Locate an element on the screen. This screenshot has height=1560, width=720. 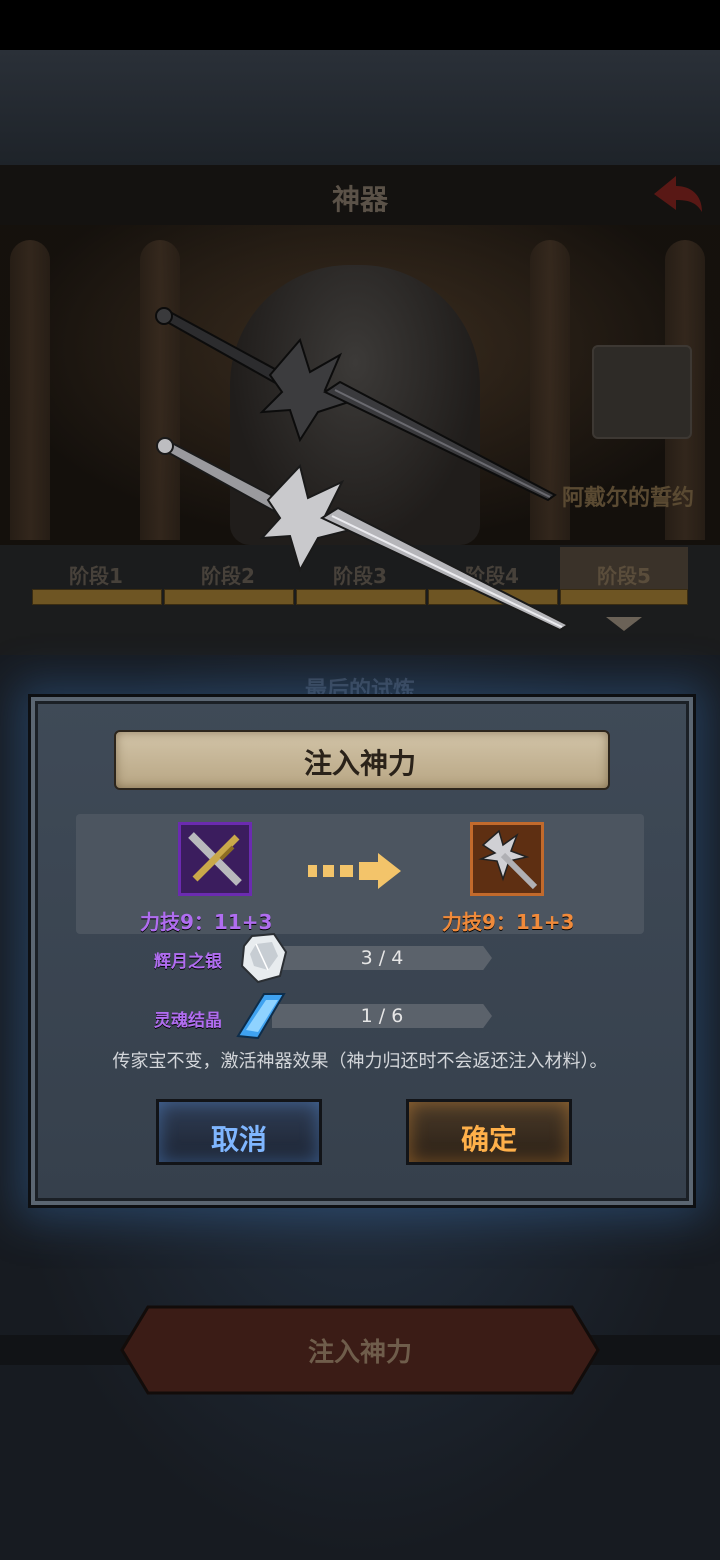
artifact-sword-icon is located at coordinates (508, 859).